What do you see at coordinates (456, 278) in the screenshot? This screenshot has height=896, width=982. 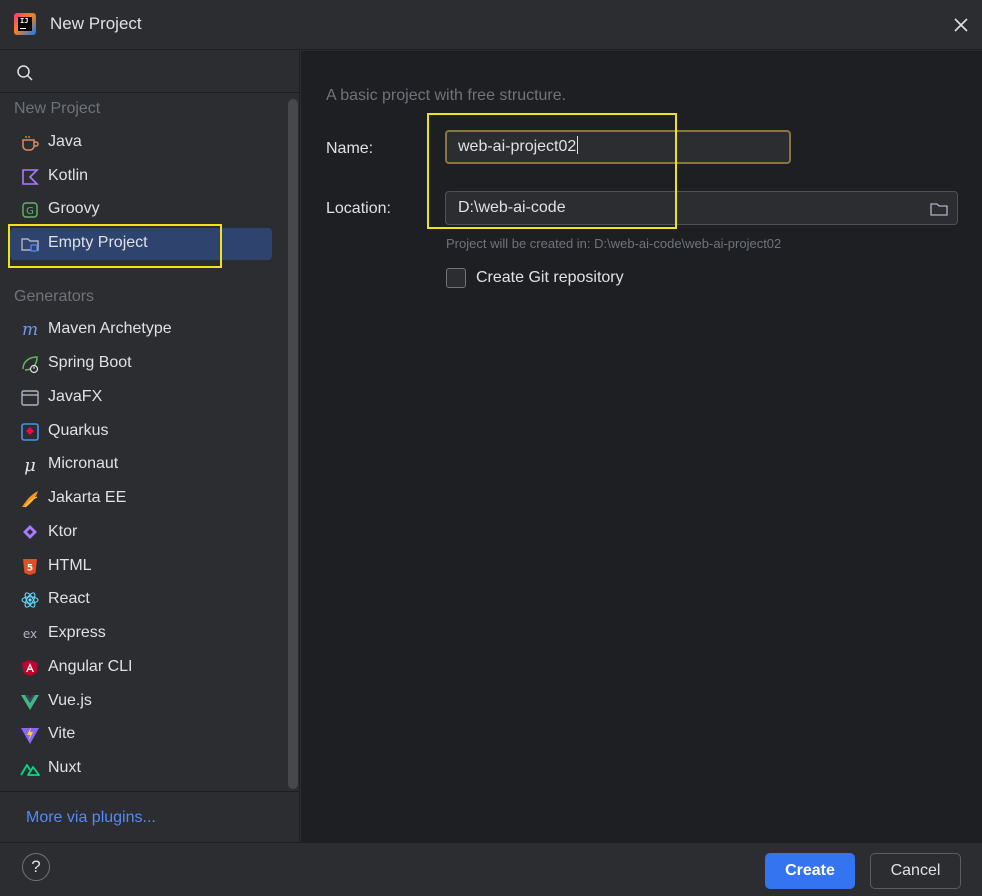 I see `create-git-repository-checkbox` at bounding box center [456, 278].